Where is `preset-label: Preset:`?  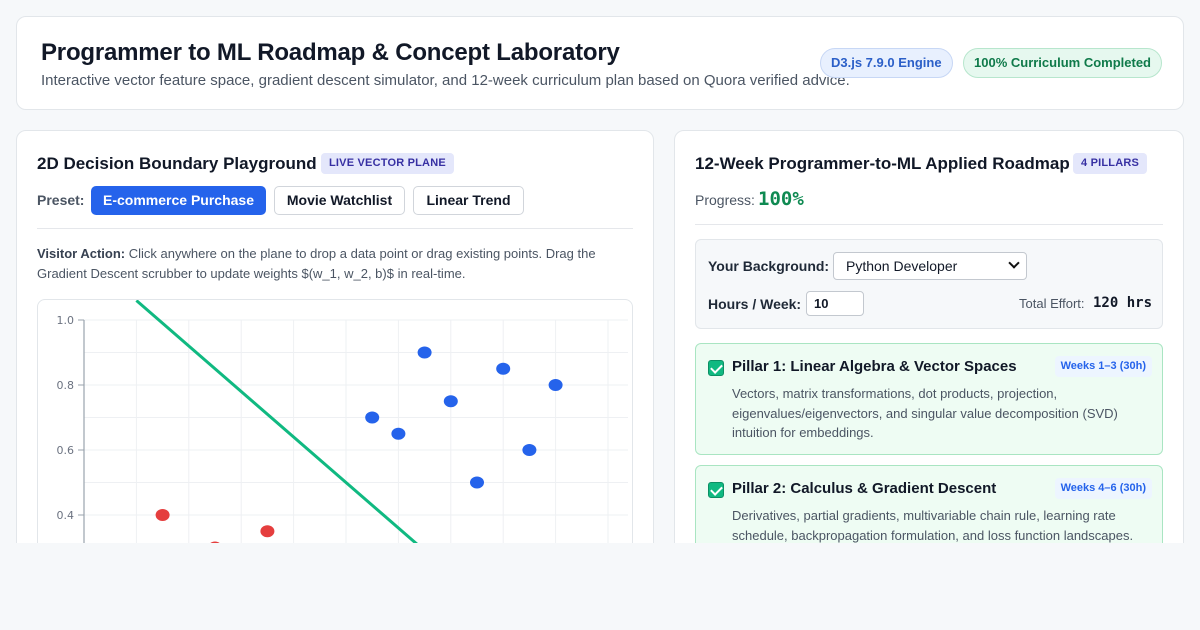
preset-label: Preset: is located at coordinates (61, 200).